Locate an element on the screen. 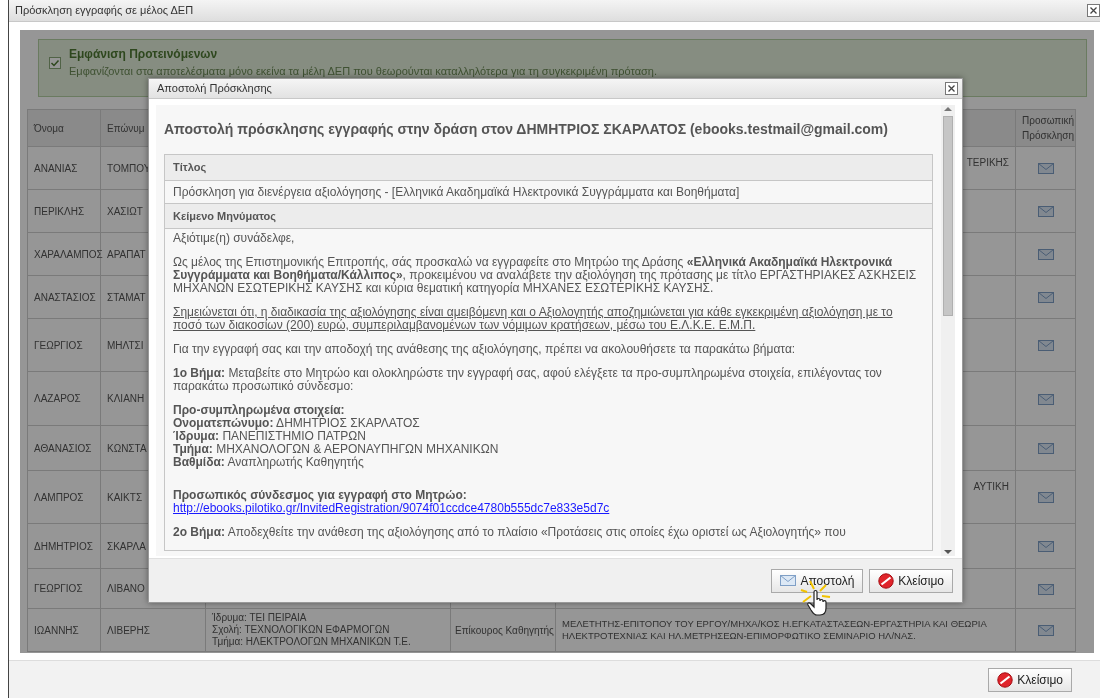 The height and width of the screenshot is (698, 1100). table-cell: ΛΙΒΕΡΗΣ is located at coordinates (153, 630).